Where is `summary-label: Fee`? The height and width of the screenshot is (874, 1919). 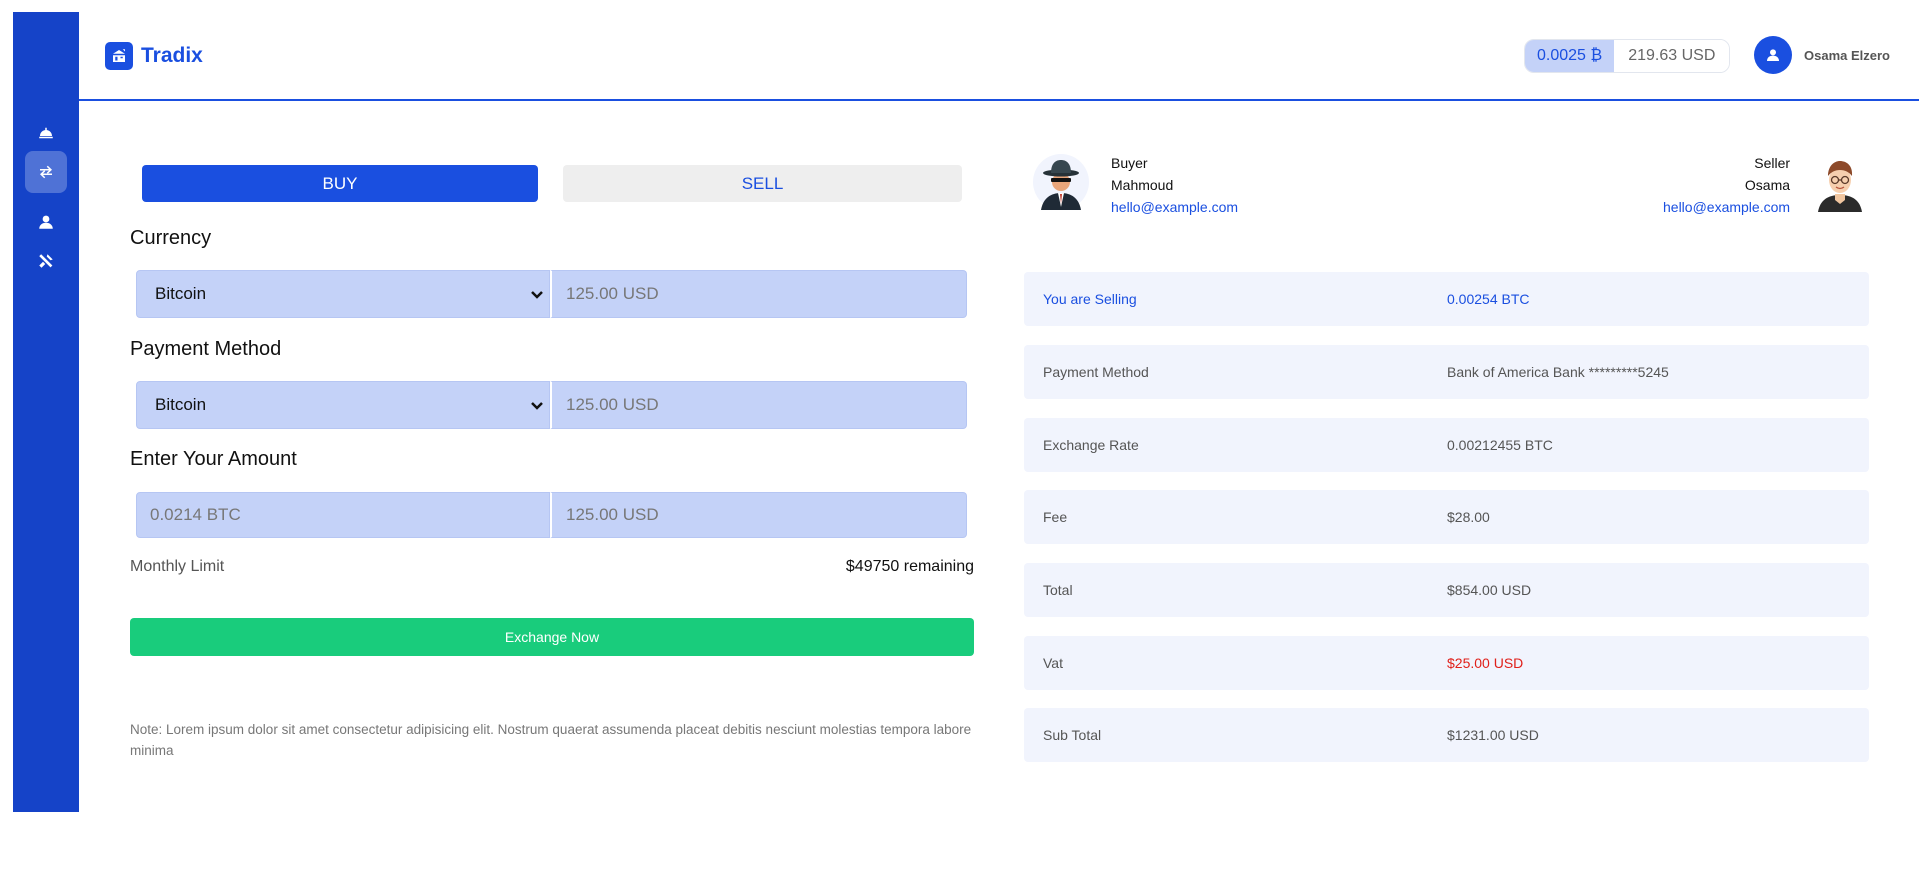 summary-label: Fee is located at coordinates (1055, 517).